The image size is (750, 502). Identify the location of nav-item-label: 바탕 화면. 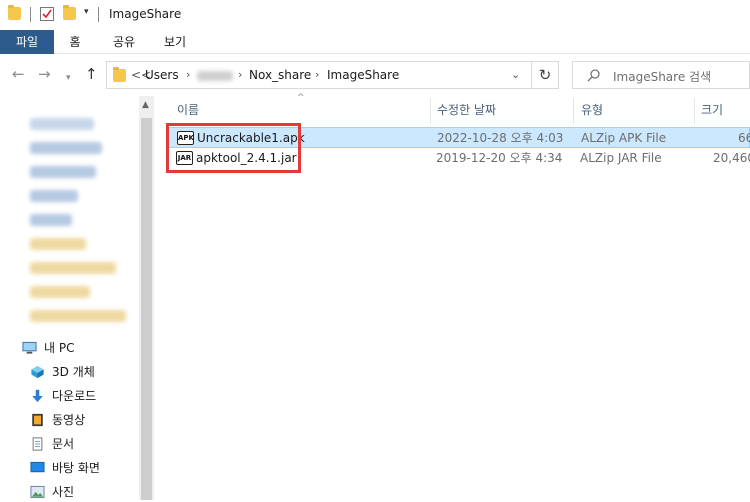
(76, 468).